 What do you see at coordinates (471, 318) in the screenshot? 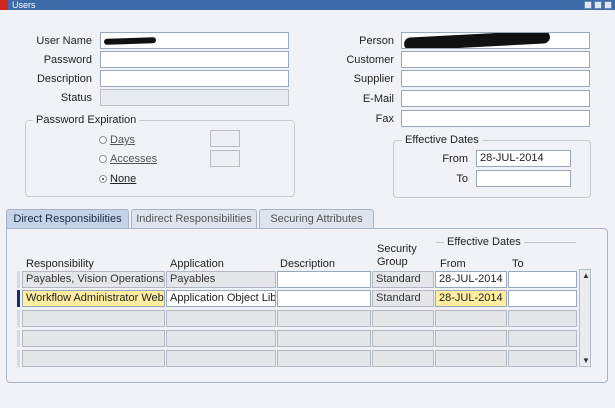
I see `row3-from` at bounding box center [471, 318].